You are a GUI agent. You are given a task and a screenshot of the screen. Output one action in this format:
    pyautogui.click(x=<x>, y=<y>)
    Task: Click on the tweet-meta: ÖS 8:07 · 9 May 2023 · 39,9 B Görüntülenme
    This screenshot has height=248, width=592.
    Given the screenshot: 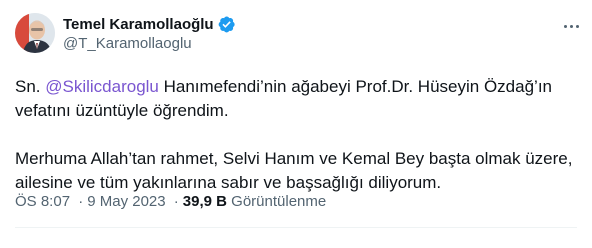 What is the action you would take?
    pyautogui.click(x=170, y=201)
    